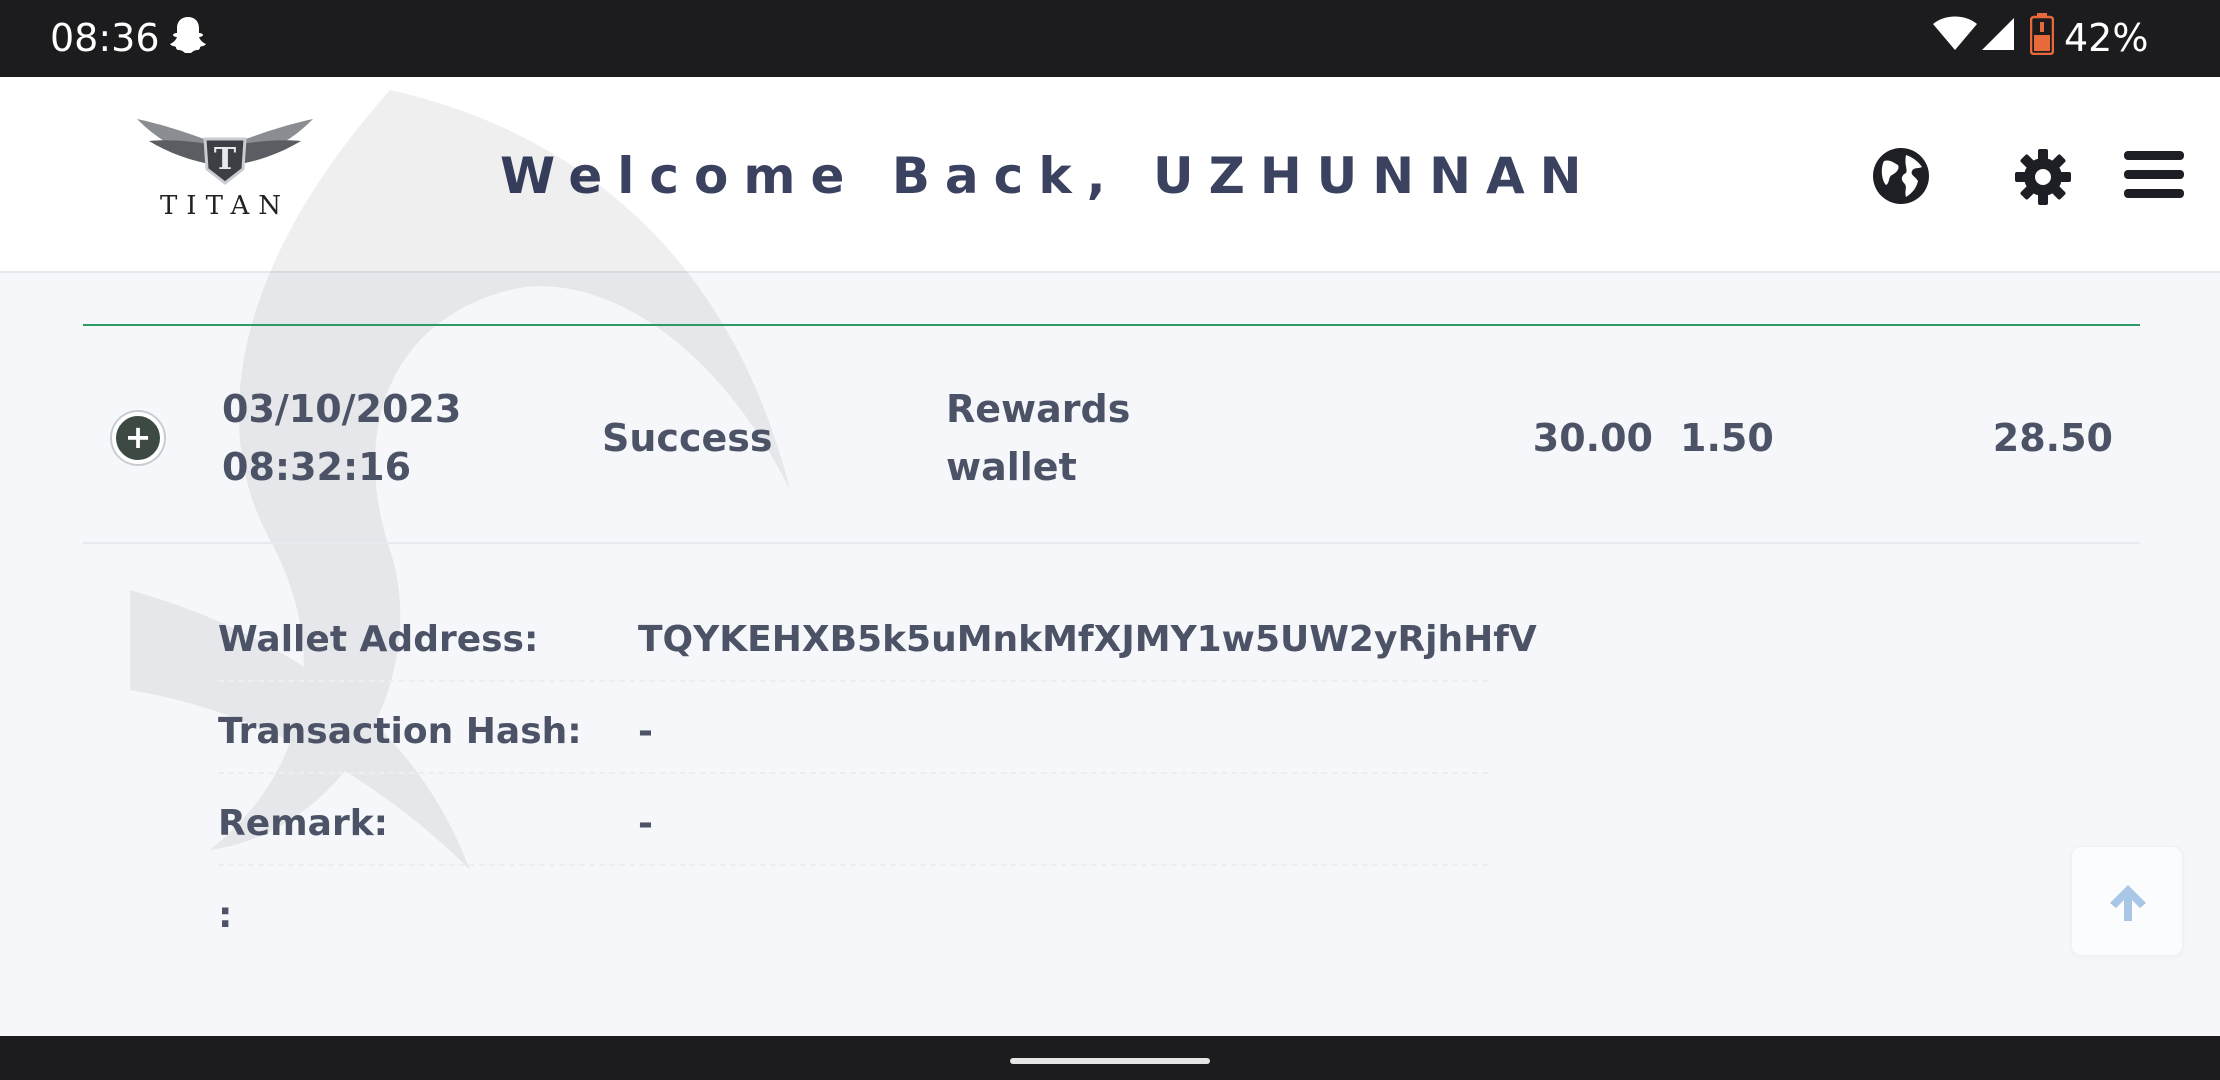 The height and width of the screenshot is (1080, 2220). I want to click on globe-icon, so click(1901, 176).